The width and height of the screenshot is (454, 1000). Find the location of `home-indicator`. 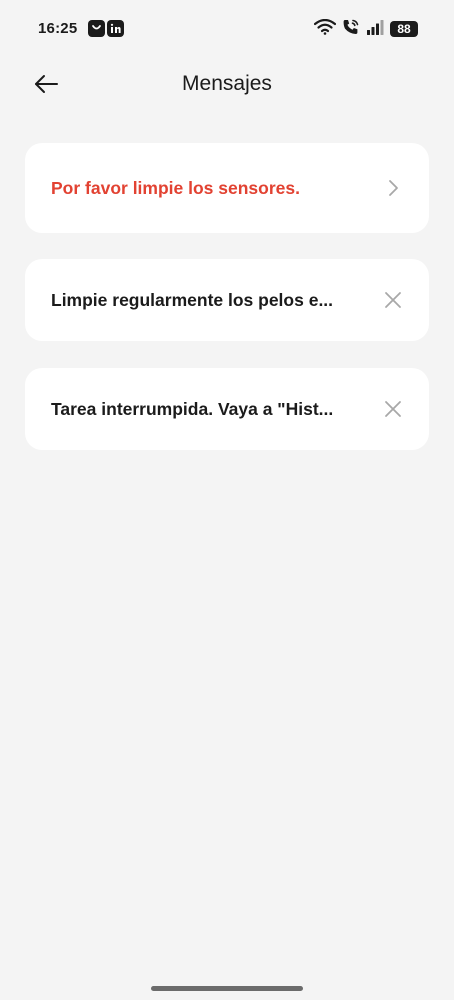

home-indicator is located at coordinates (227, 988).